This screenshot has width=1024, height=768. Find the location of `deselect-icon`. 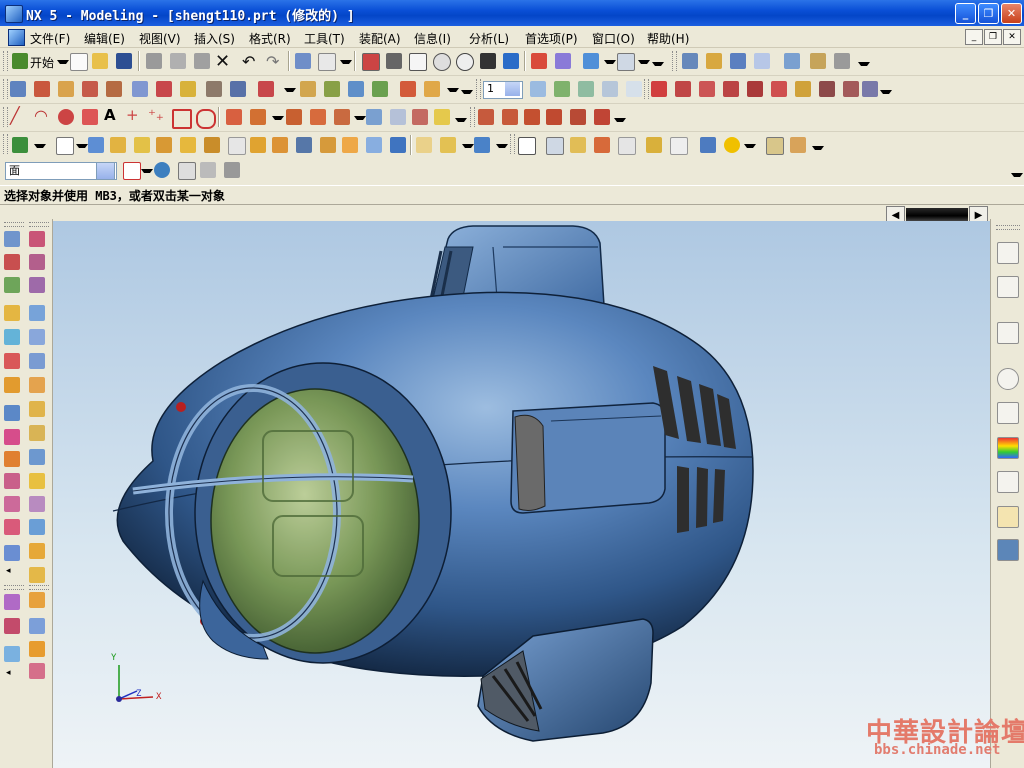

deselect-icon is located at coordinates (208, 170).